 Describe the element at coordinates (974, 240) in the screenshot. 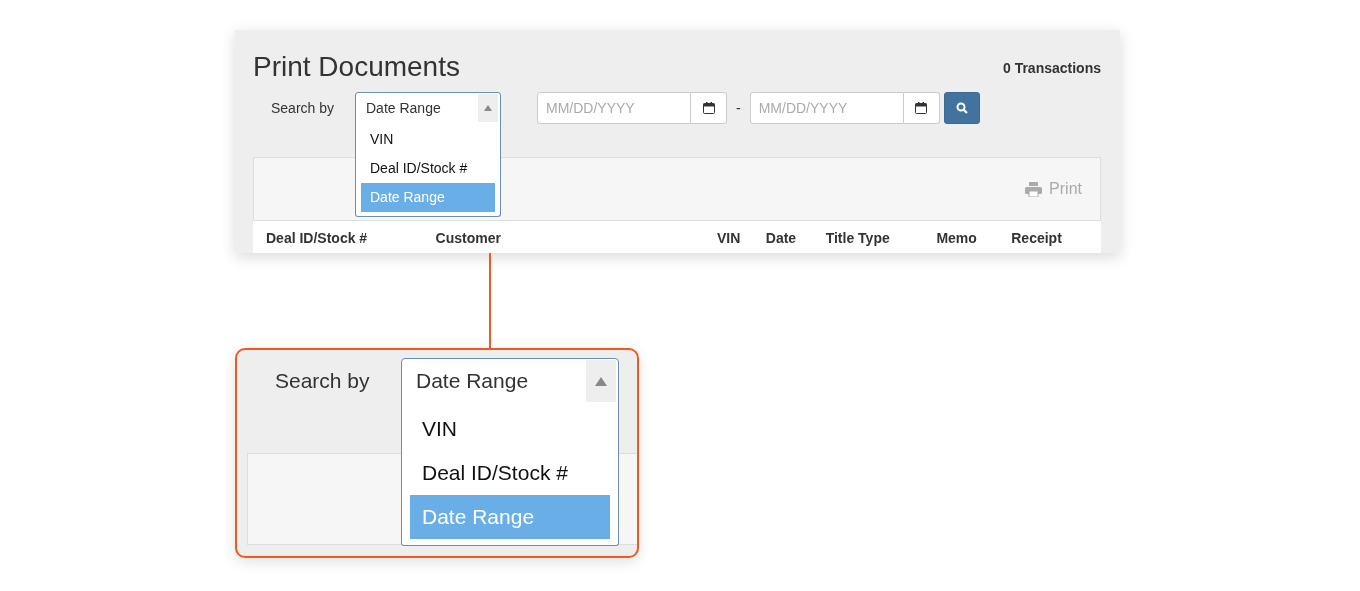

I see `column-header: Memo` at that location.